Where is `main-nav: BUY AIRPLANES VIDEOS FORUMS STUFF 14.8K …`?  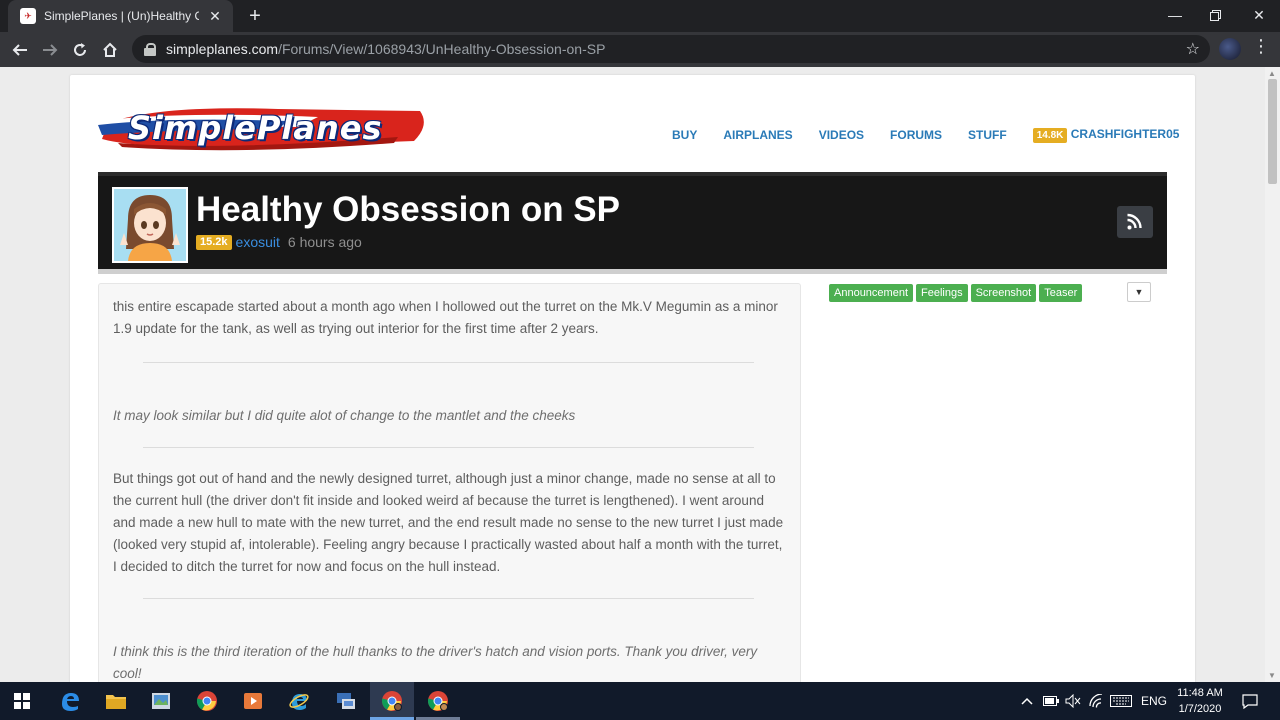
main-nav: BUY AIRPLANES VIDEOS FORUMS STUFF 14.8K … is located at coordinates (925, 135).